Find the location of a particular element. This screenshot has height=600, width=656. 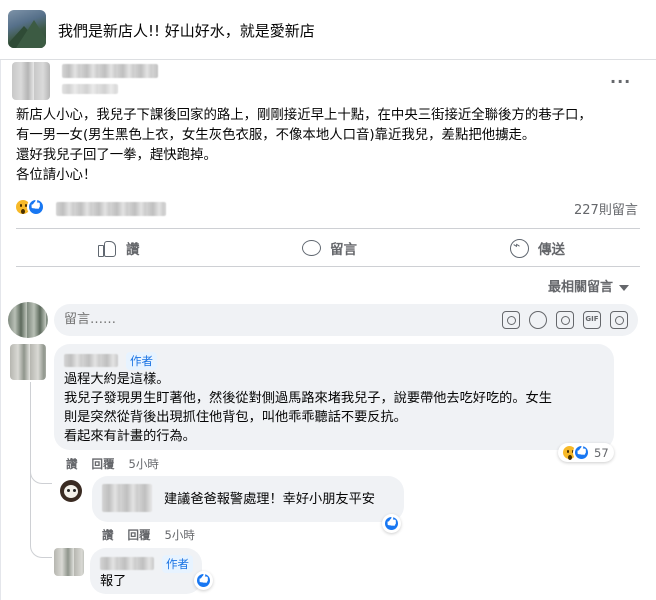

post-author-name-blurred is located at coordinates (110, 71).